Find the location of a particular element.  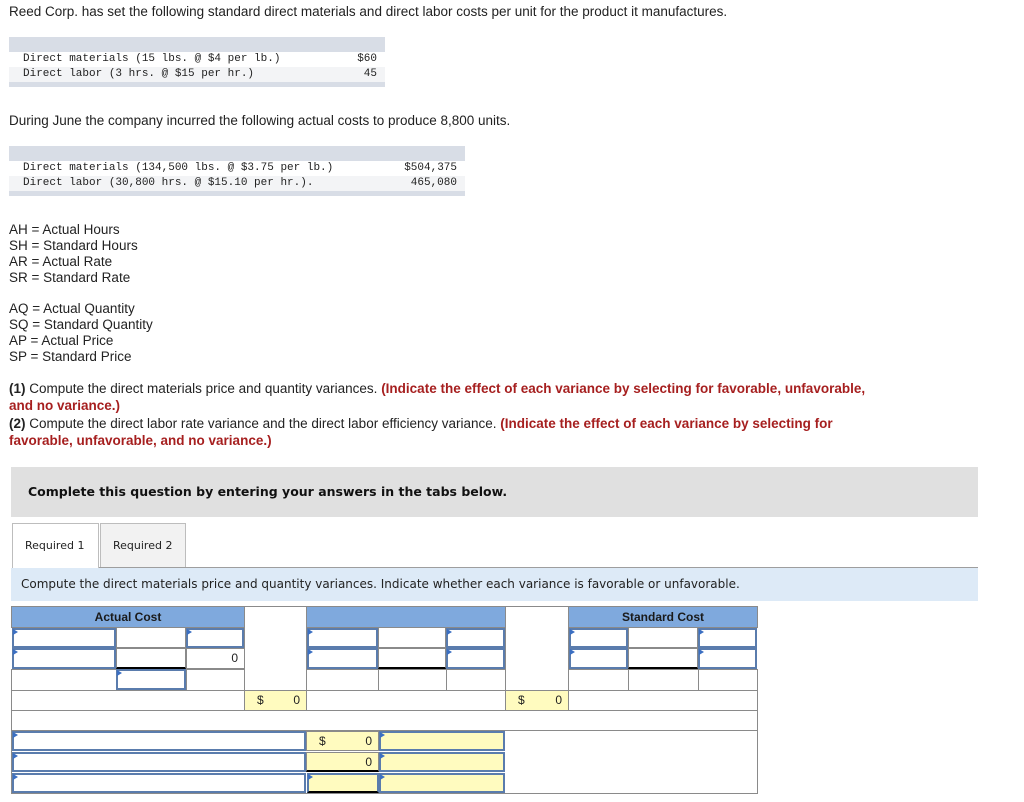

tab-required-2: Required 2 is located at coordinates (143, 545).